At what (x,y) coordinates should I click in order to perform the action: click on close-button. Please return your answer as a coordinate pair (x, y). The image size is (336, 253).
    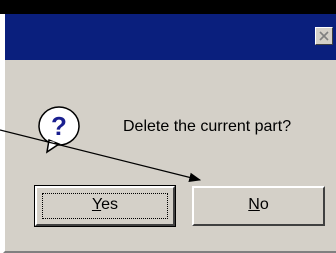
    Looking at the image, I should click on (324, 36).